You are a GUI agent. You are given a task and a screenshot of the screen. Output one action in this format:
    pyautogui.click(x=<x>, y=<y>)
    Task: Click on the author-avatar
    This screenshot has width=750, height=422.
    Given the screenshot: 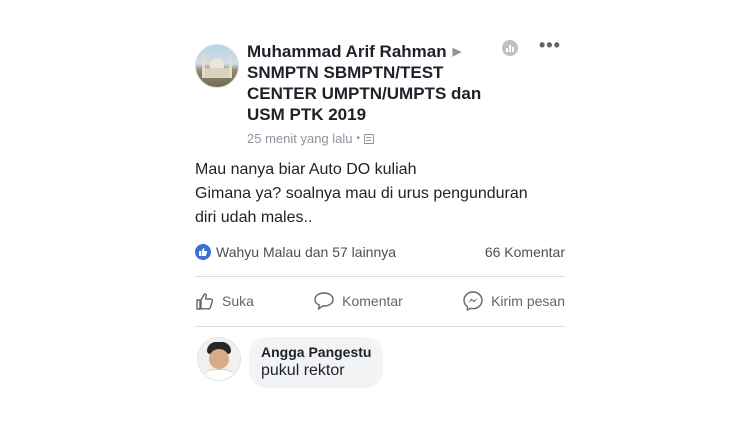 What is the action you would take?
    pyautogui.click(x=217, y=66)
    